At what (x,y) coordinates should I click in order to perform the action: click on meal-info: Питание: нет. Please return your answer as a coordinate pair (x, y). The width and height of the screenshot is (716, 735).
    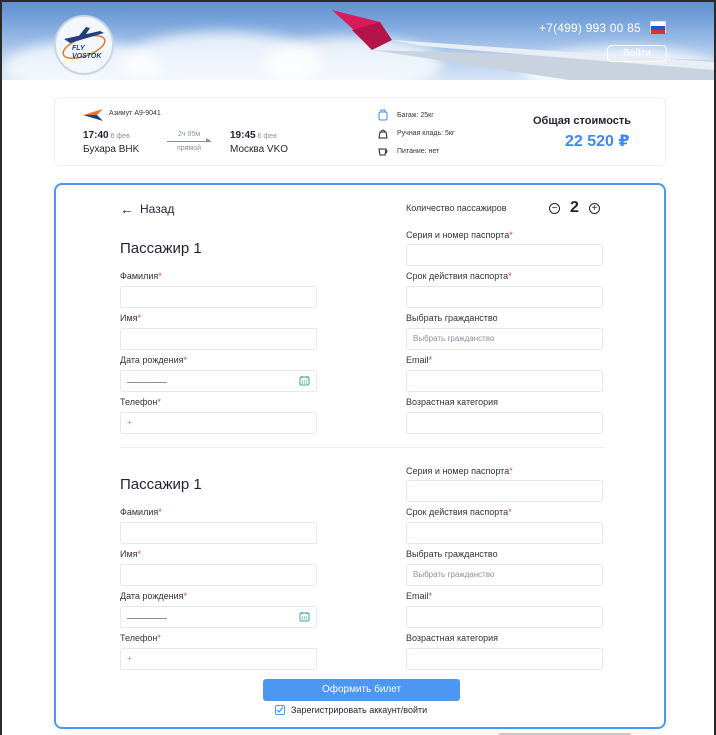
    Looking at the image, I should click on (408, 151).